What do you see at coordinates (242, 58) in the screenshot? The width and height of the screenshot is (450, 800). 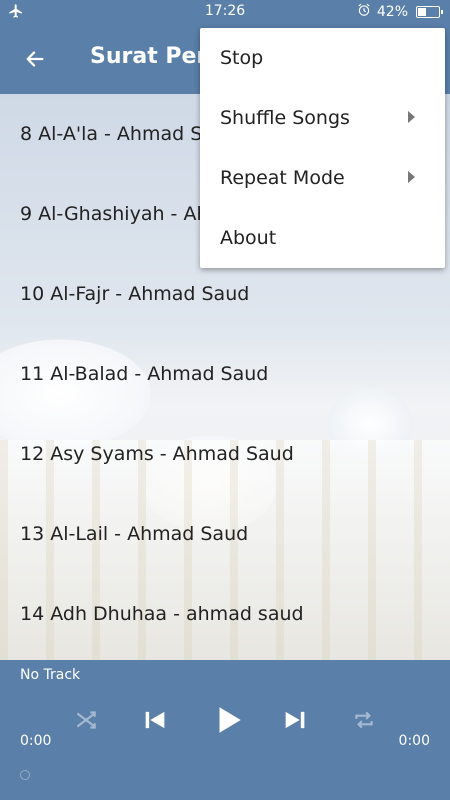 I see `menu-item-label: Stop` at bounding box center [242, 58].